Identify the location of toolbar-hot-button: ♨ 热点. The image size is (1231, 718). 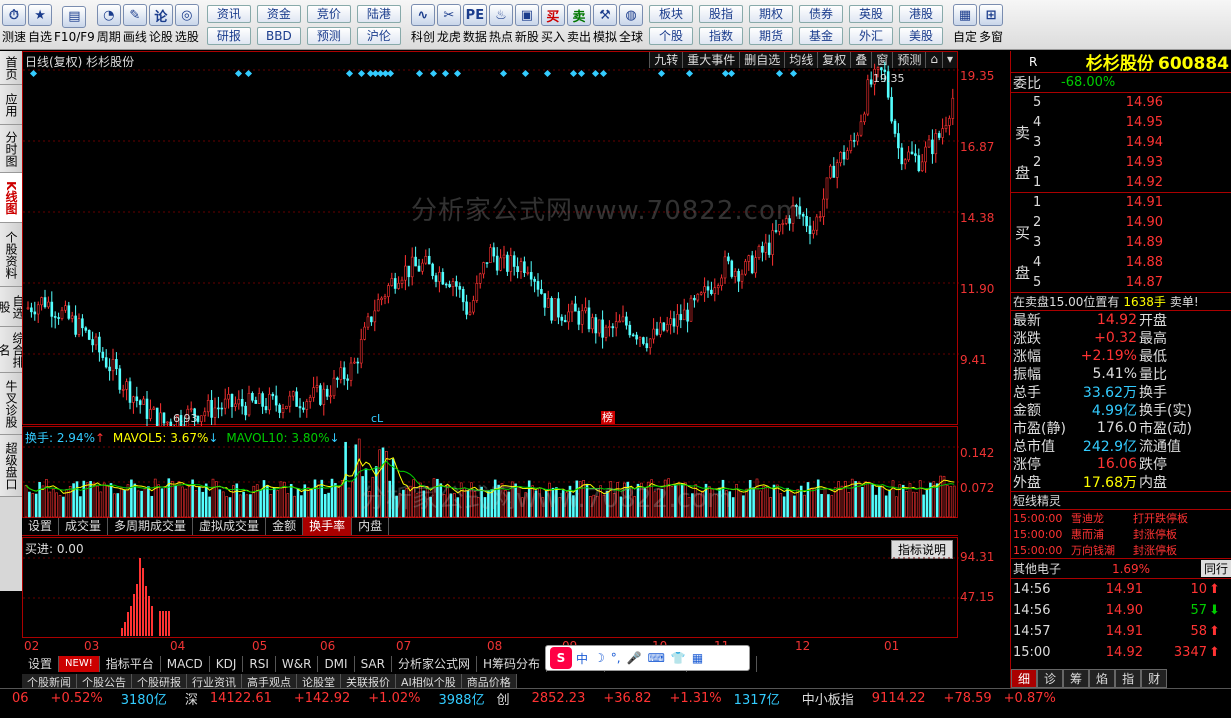
(500, 25).